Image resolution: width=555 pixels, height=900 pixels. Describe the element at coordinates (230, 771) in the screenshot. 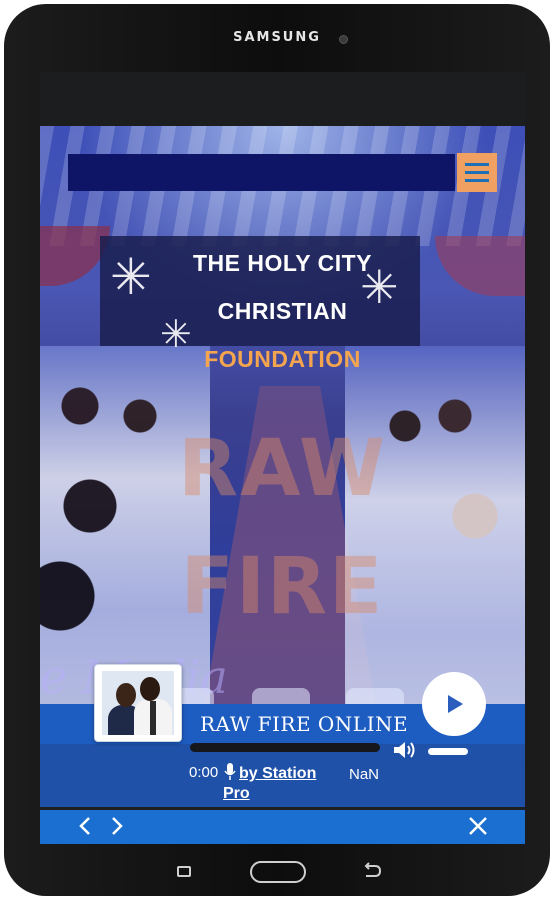

I see `microphone-icon` at that location.